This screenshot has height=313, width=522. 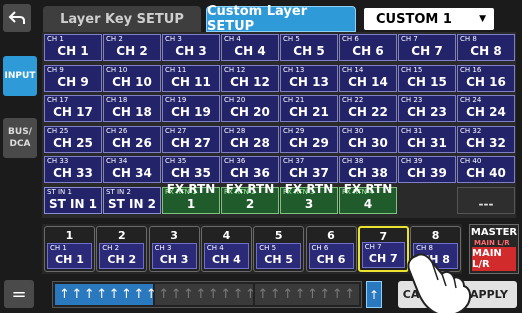 What do you see at coordinates (132, 78) in the screenshot?
I see `channel-cell: CH 10 CH 10` at bounding box center [132, 78].